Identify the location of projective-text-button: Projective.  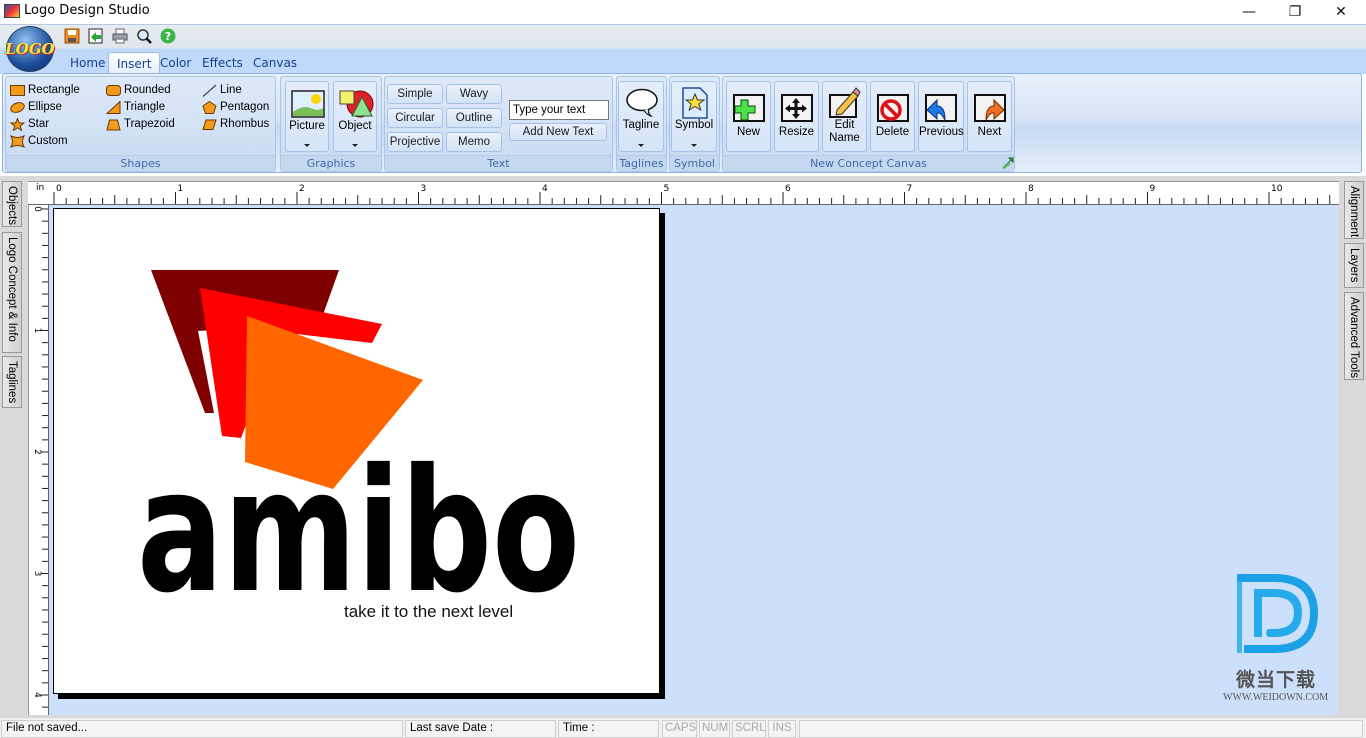
(415, 142).